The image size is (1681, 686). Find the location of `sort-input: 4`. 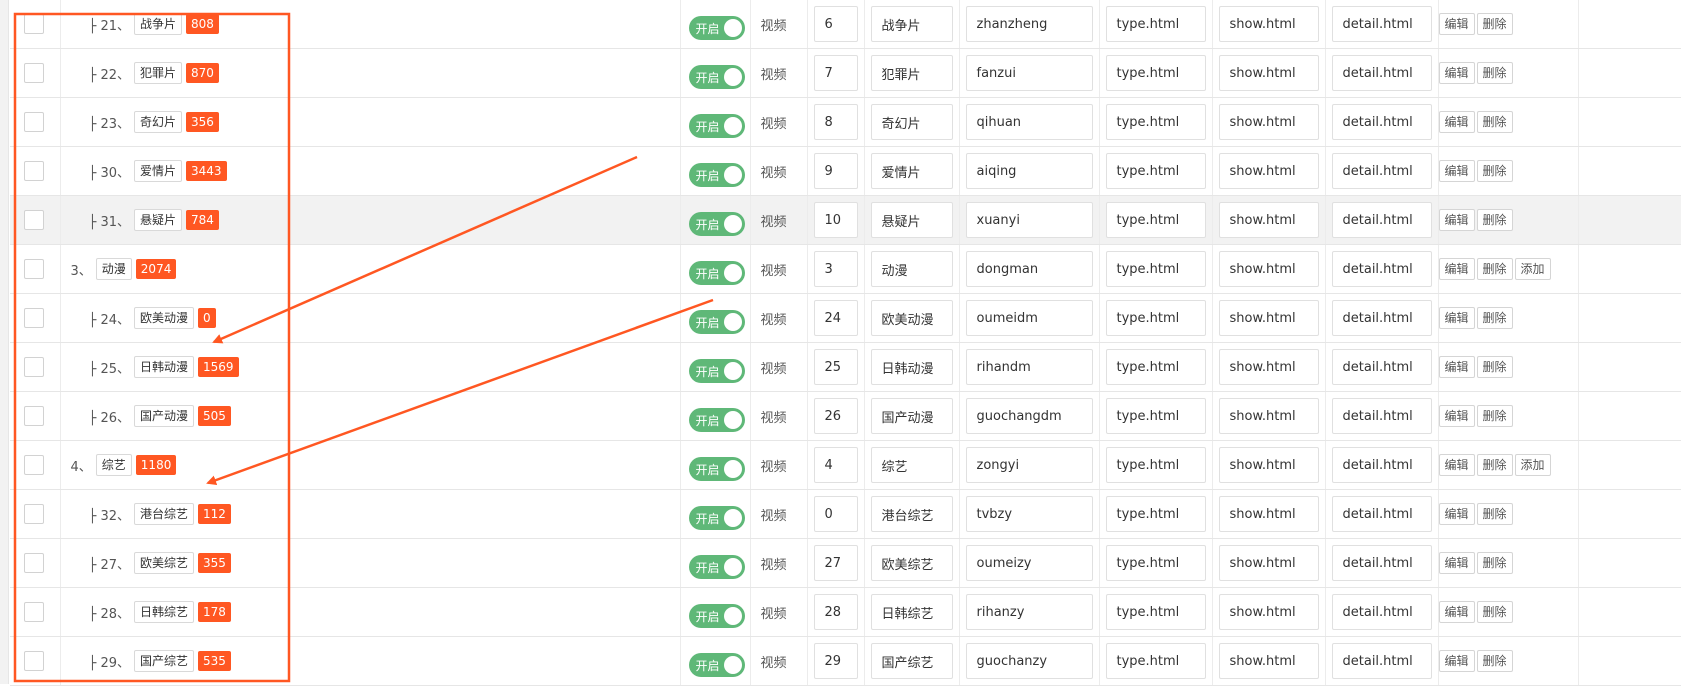

sort-input: 4 is located at coordinates (835, 465).